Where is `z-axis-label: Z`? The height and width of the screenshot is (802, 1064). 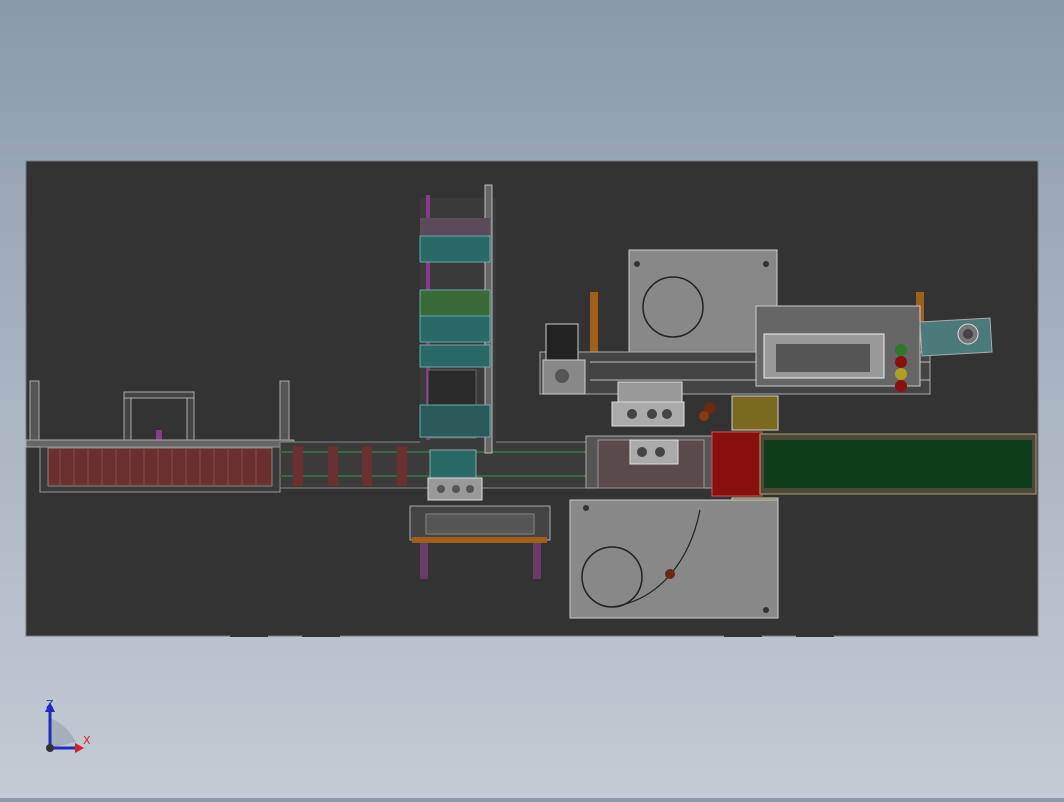 z-axis-label: Z is located at coordinates (50, 704).